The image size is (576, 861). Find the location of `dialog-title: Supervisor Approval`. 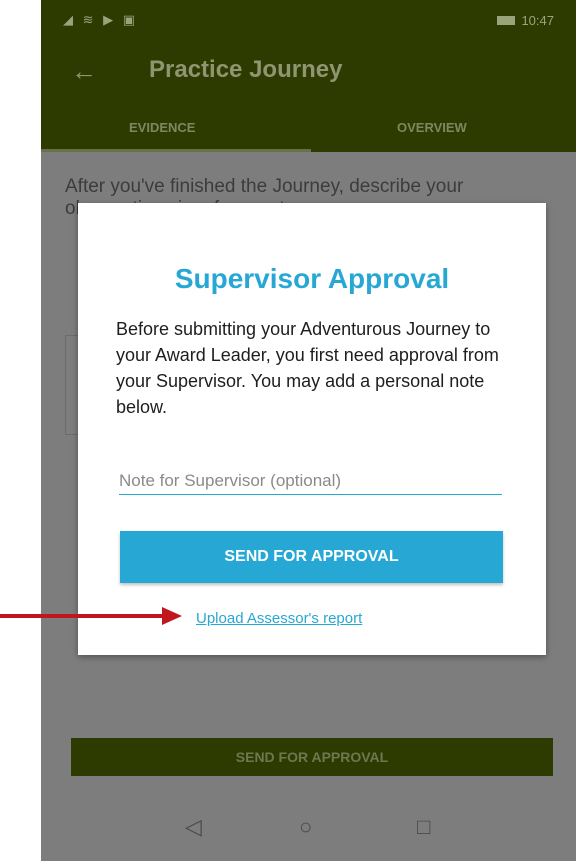

dialog-title: Supervisor Approval is located at coordinates (312, 278).